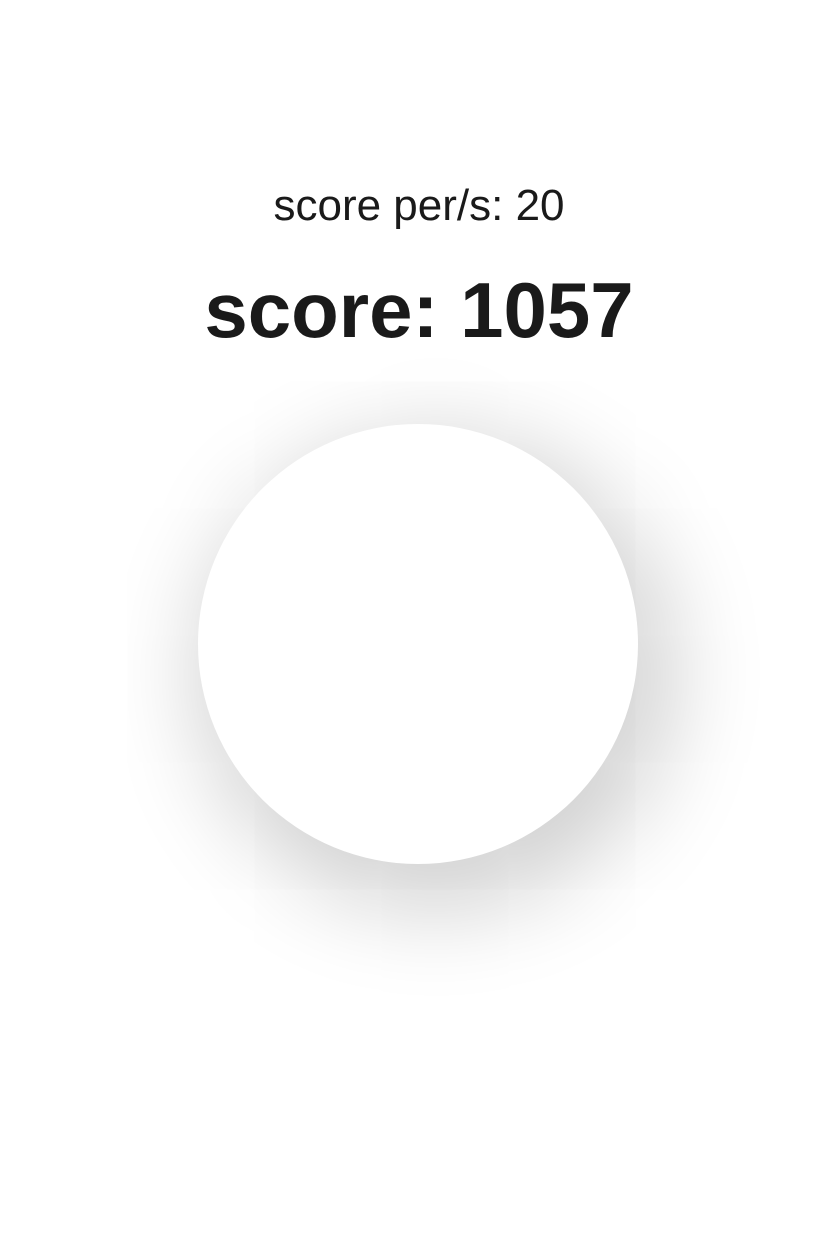  Describe the element at coordinates (419, 310) in the screenshot. I see `score-label: score: 1057` at that location.